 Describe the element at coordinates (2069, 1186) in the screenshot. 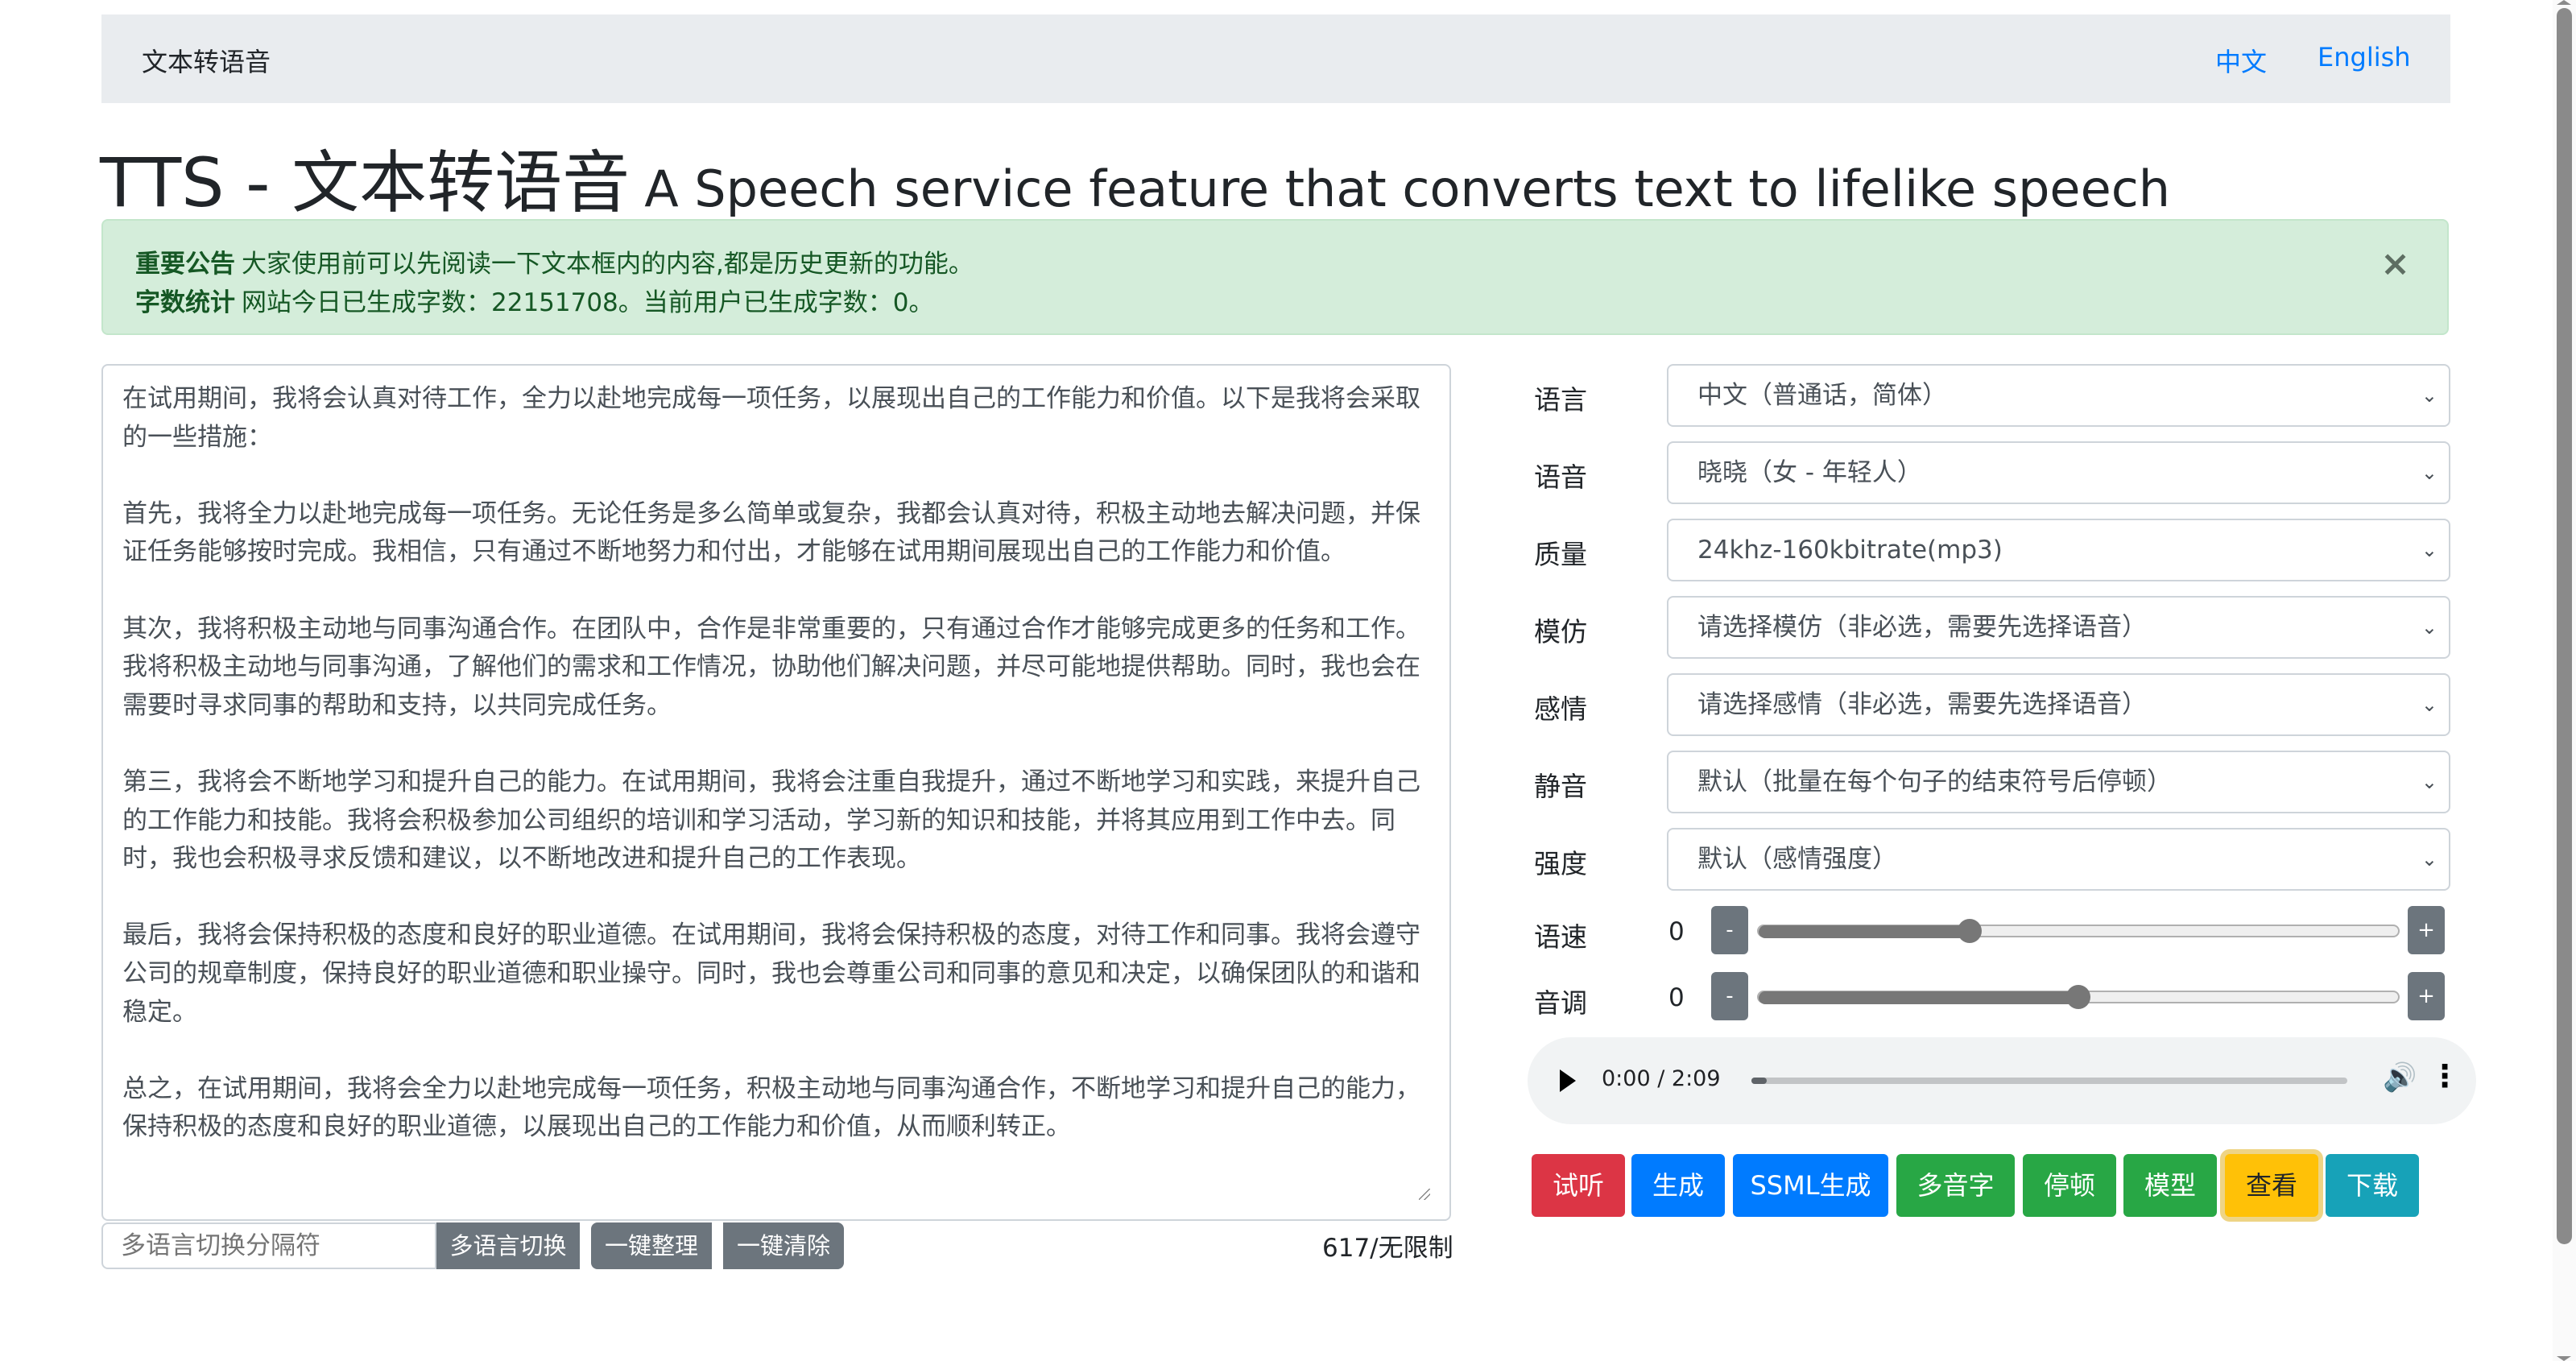

I see `pause-button: 停顿` at that location.